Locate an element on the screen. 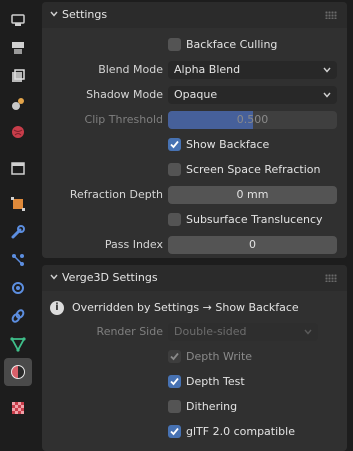  tab-view-layer is located at coordinates (18, 104).